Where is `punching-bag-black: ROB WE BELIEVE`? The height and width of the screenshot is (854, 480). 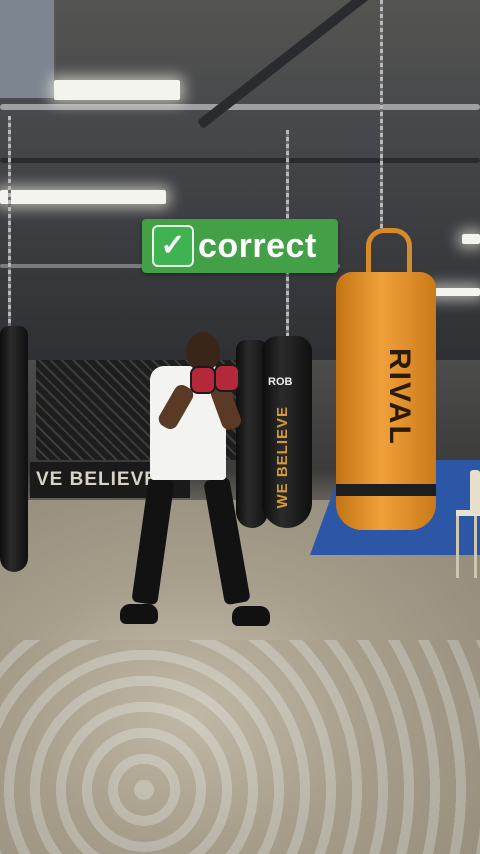 punching-bag-black: ROB WE BELIEVE is located at coordinates (287, 432).